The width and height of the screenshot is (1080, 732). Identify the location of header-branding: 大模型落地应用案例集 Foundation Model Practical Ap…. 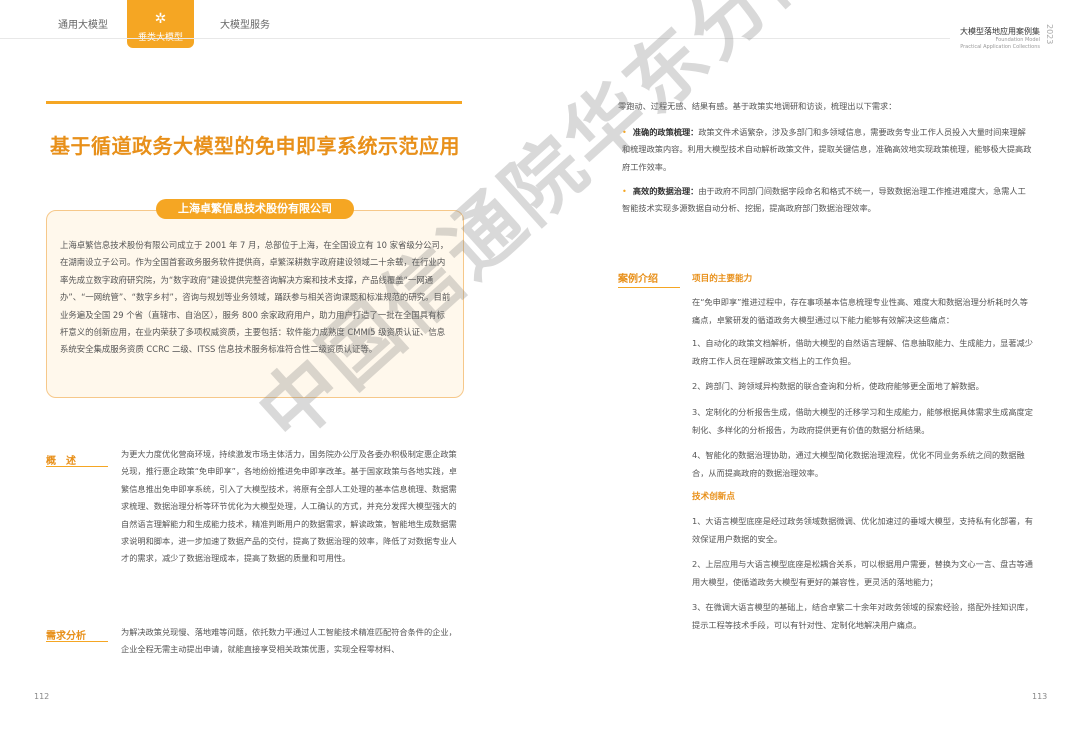
(1000, 38).